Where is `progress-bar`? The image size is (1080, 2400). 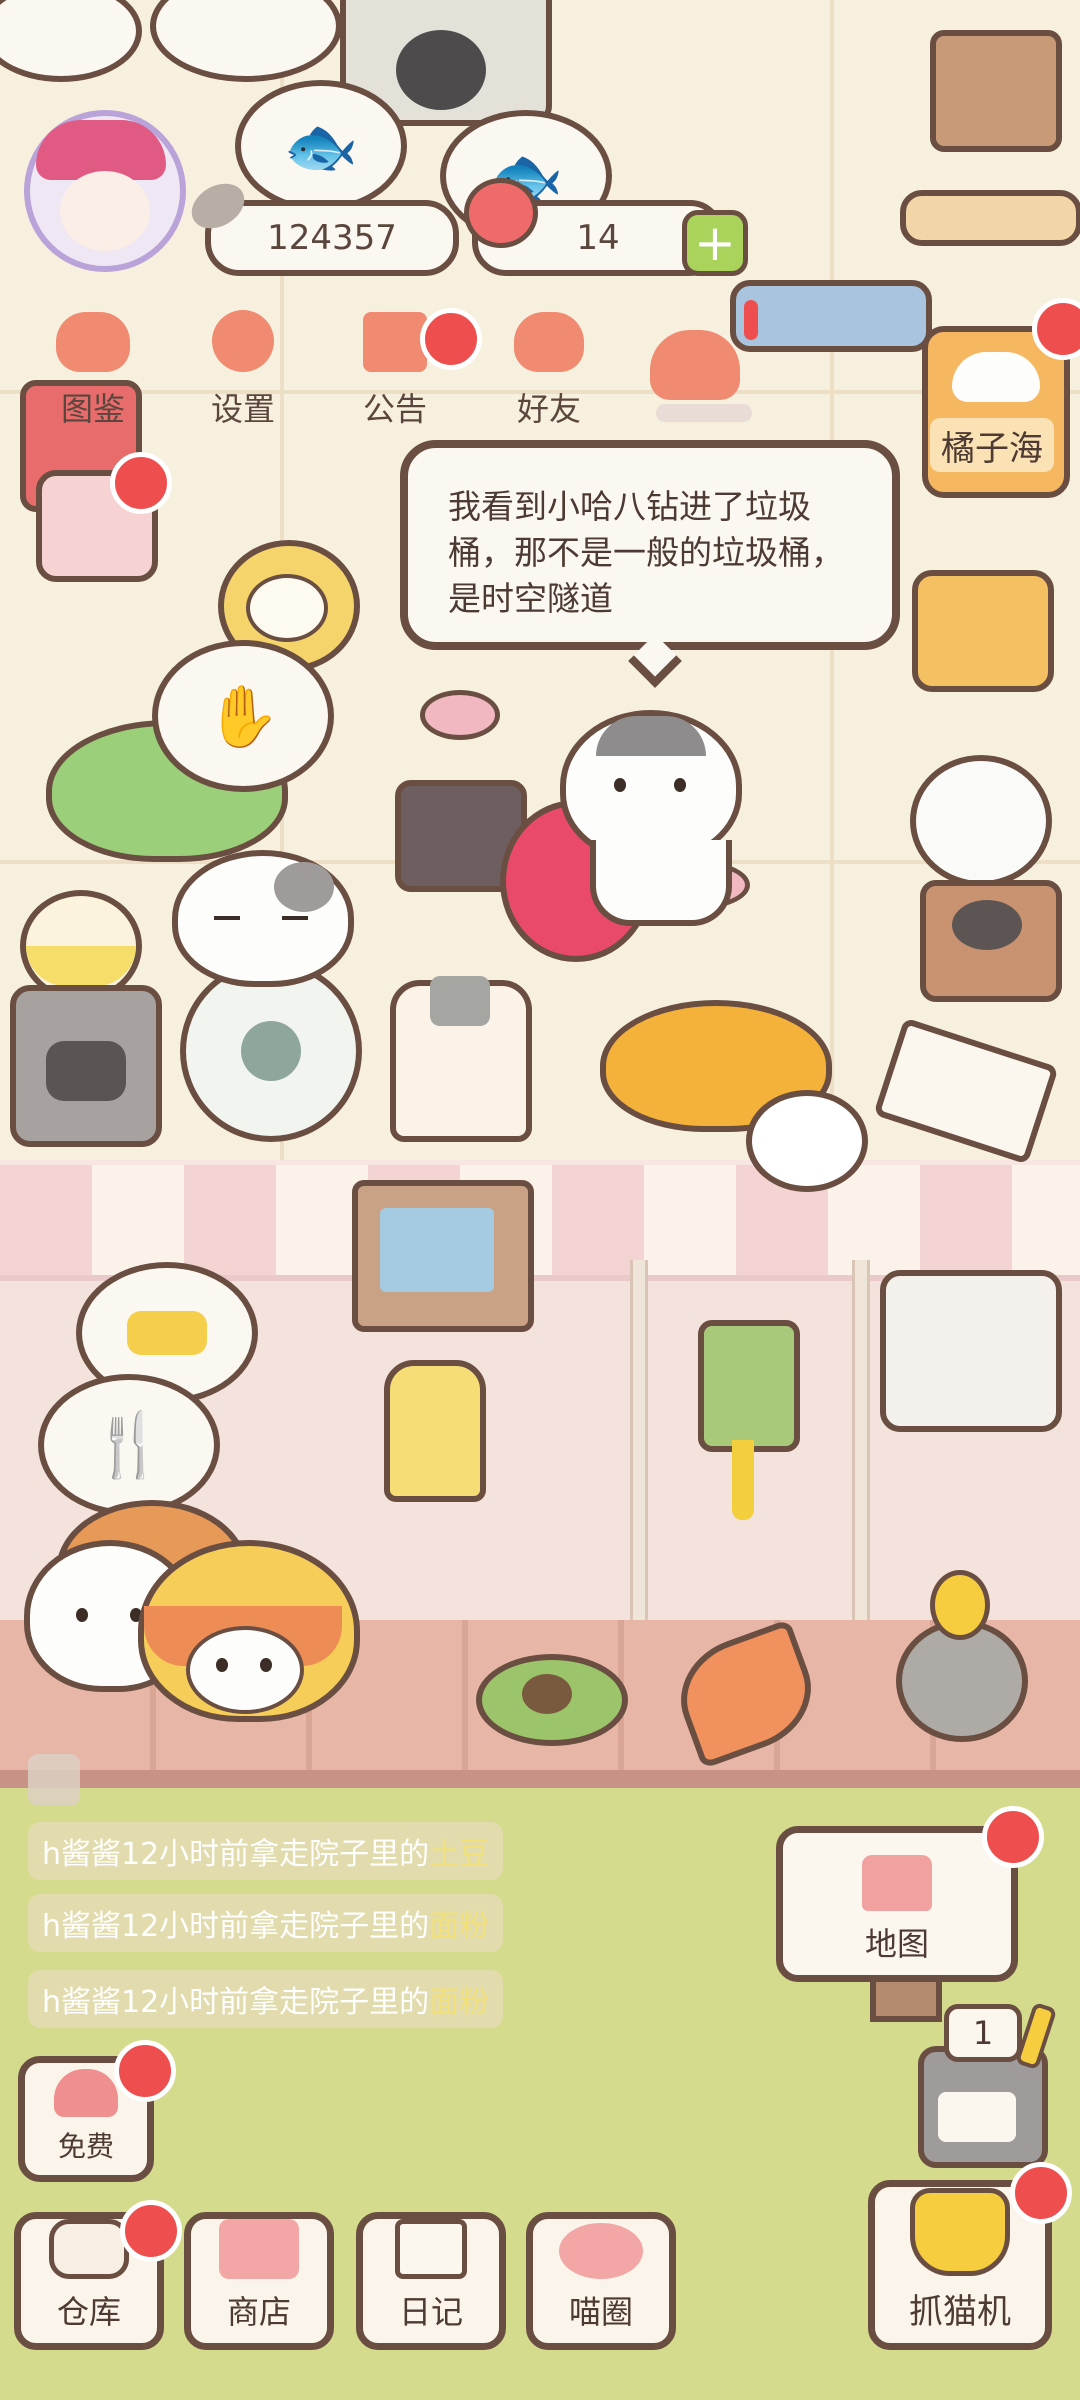 progress-bar is located at coordinates (704, 413).